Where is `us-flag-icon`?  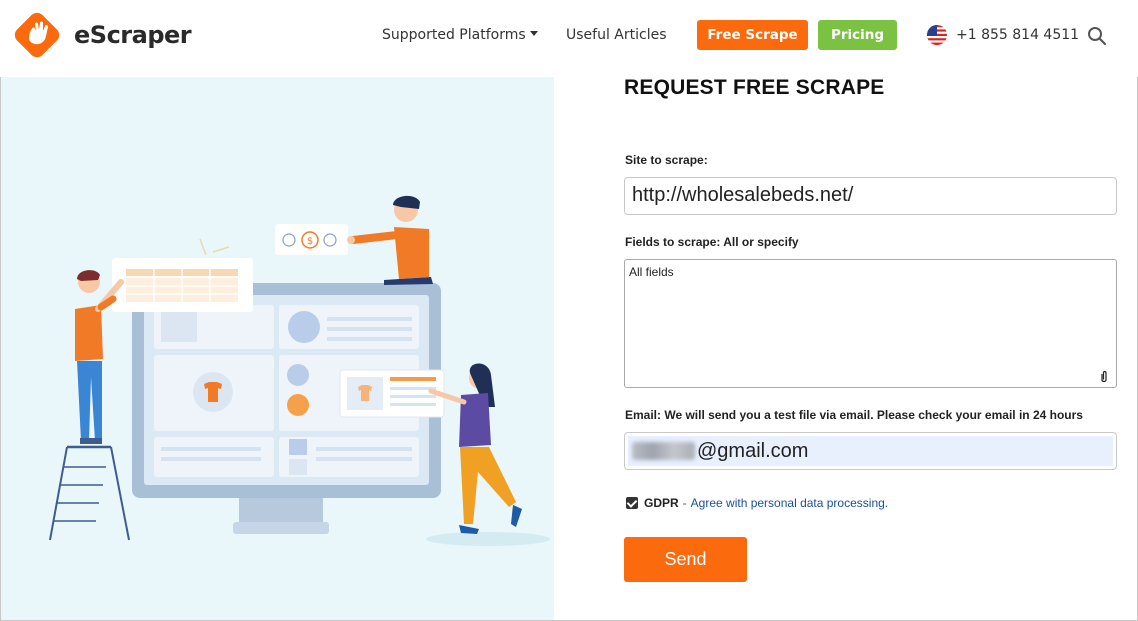 us-flag-icon is located at coordinates (937, 35).